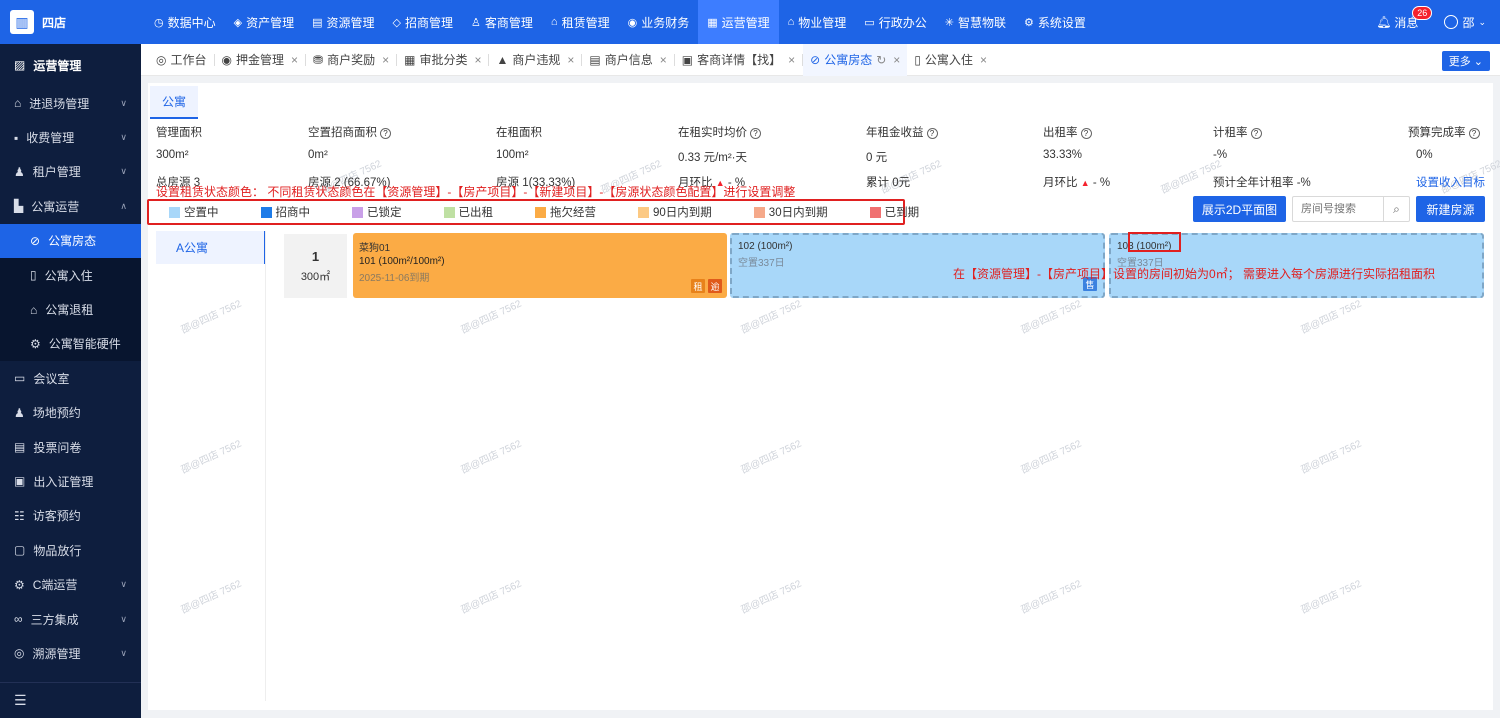 This screenshot has height=718, width=1500. What do you see at coordinates (123, 171) in the screenshot?
I see `chevron-down-icon: ∨` at bounding box center [123, 171].